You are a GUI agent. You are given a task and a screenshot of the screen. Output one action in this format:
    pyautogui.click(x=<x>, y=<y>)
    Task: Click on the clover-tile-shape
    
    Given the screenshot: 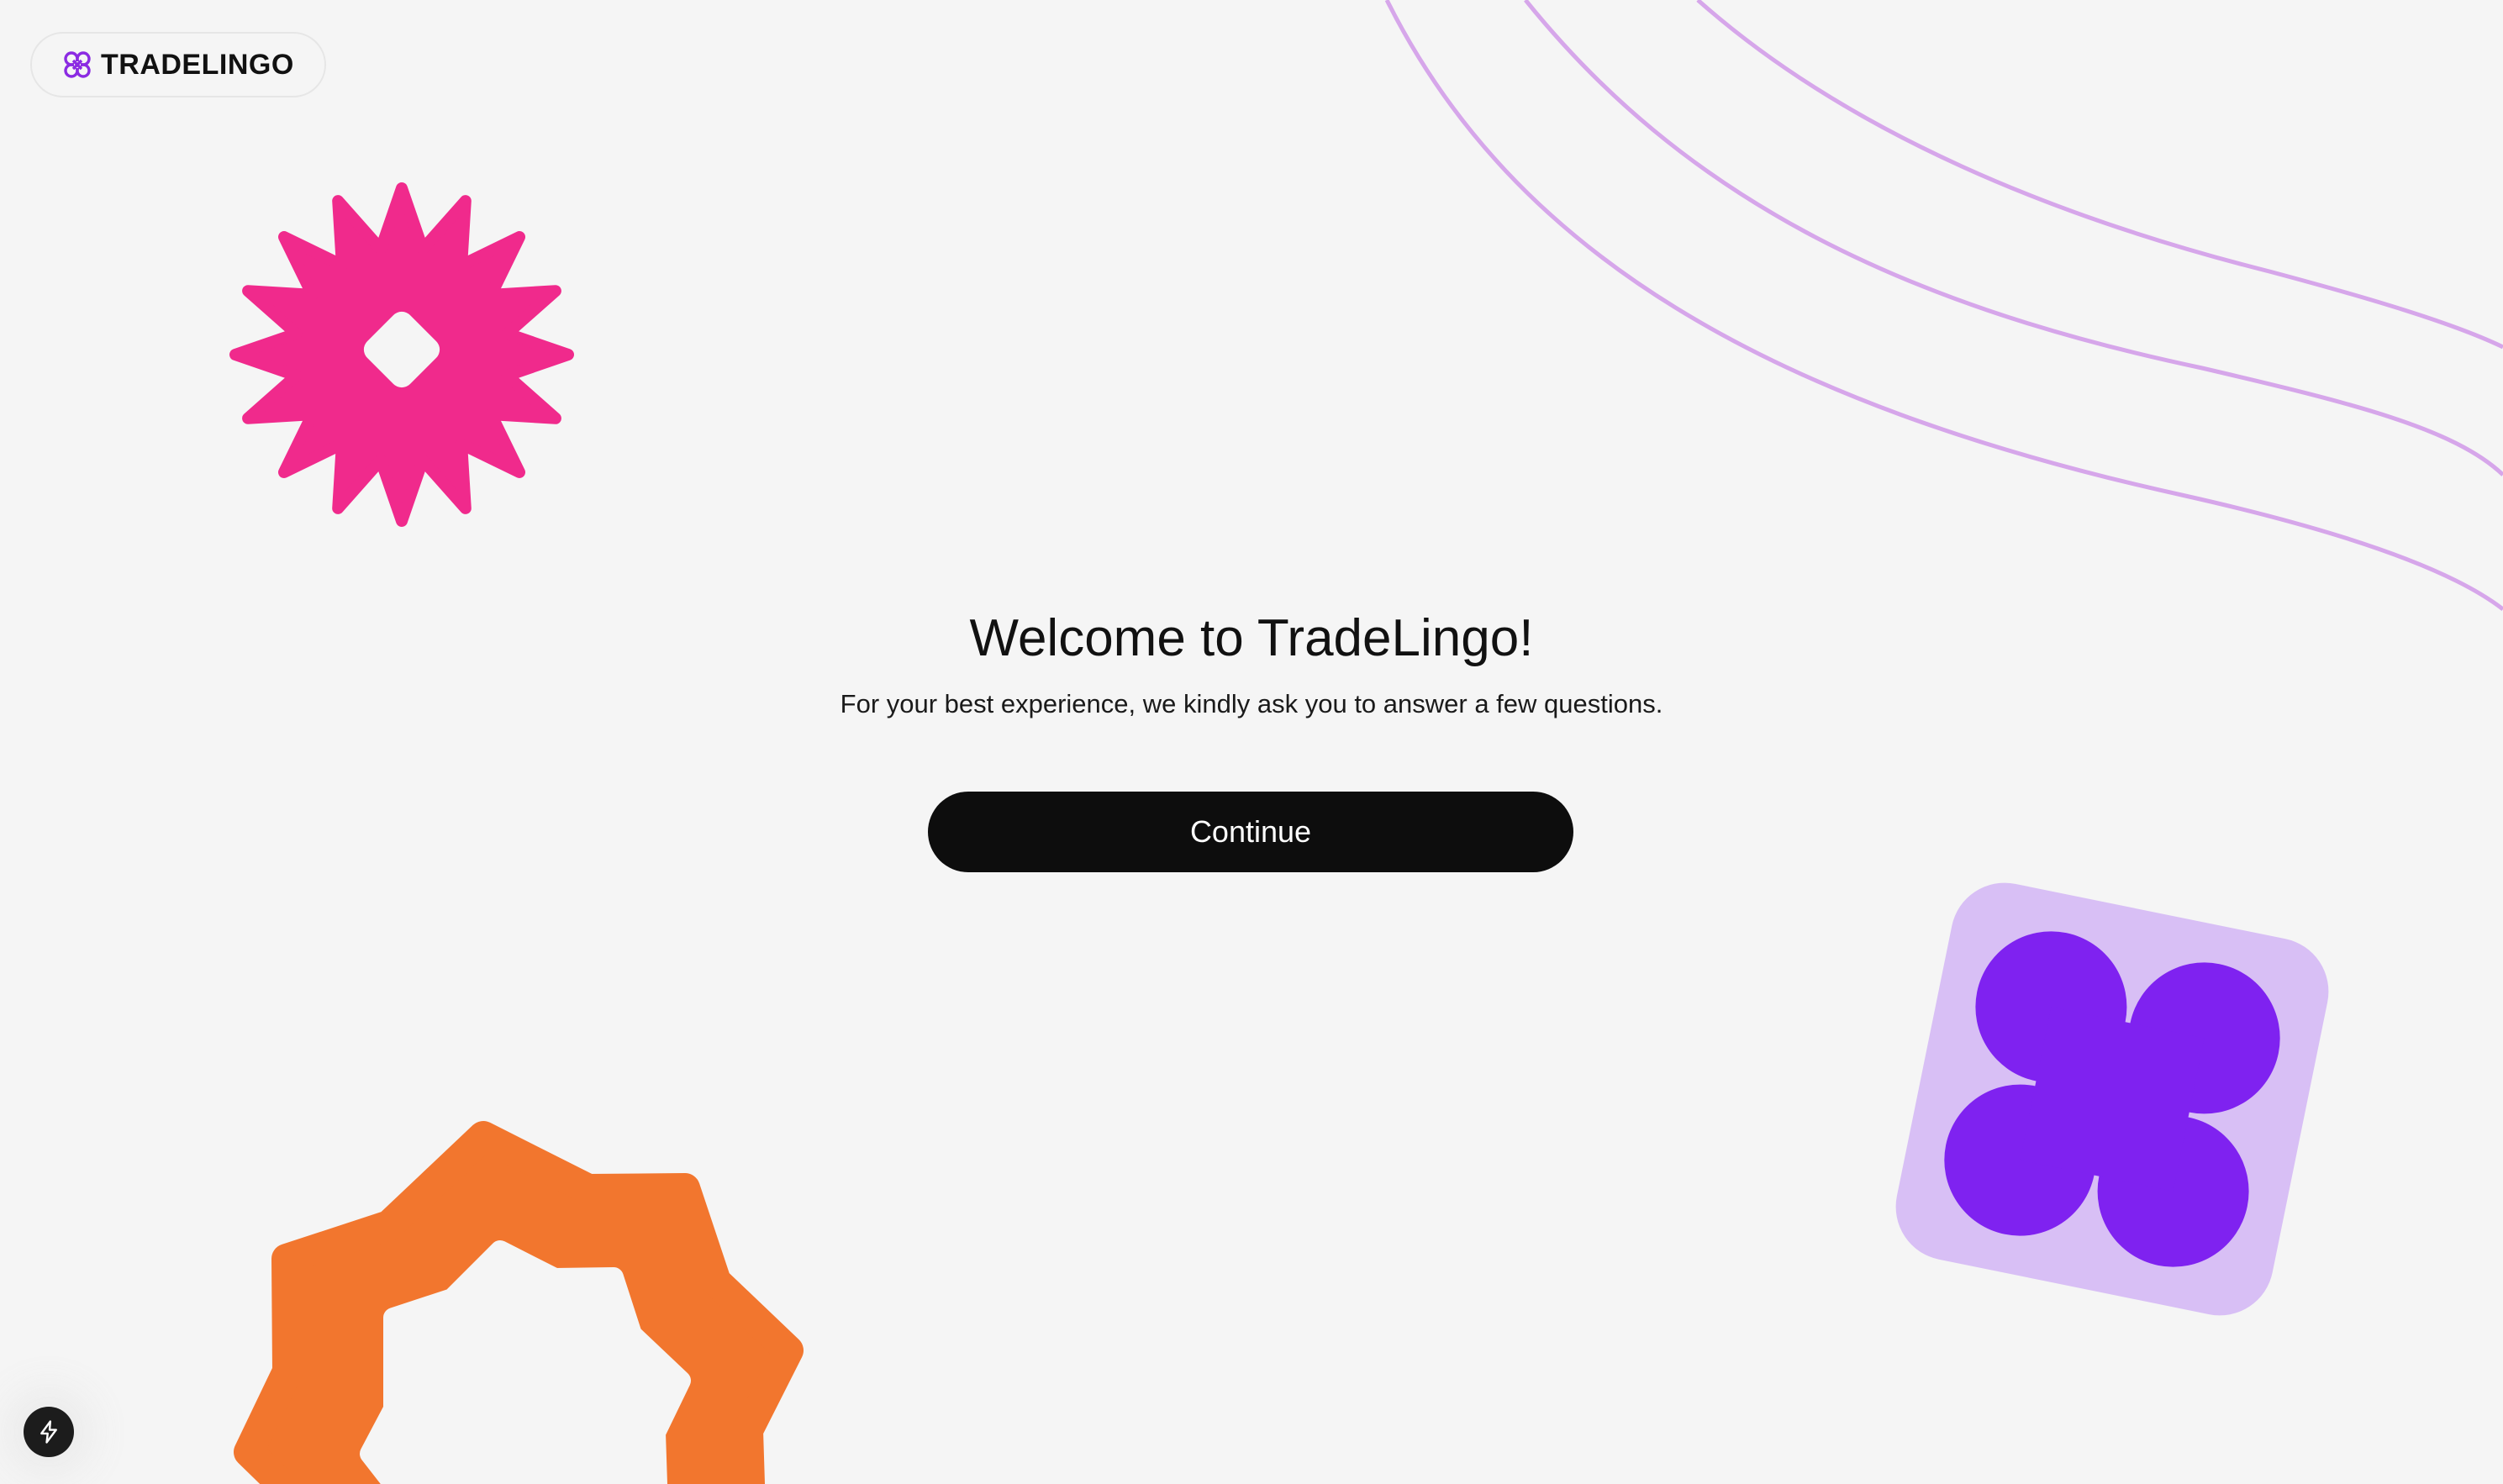 What is the action you would take?
    pyautogui.click(x=2112, y=1099)
    